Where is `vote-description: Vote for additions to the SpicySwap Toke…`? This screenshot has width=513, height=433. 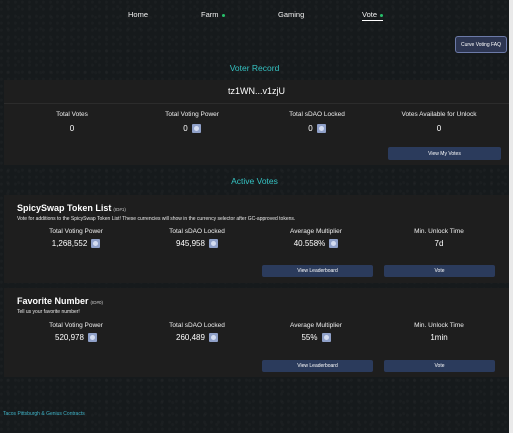 vote-description: Vote for additions to the SpicySwap Toke… is located at coordinates (156, 219).